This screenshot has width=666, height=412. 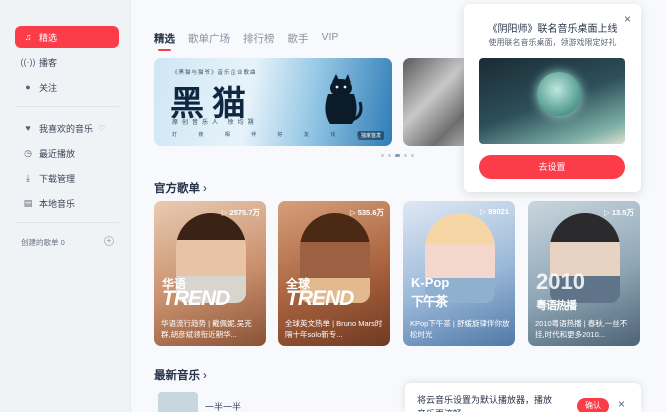 What do you see at coordinates (28, 202) in the screenshot?
I see `folder-icon: ▤` at bounding box center [28, 202].